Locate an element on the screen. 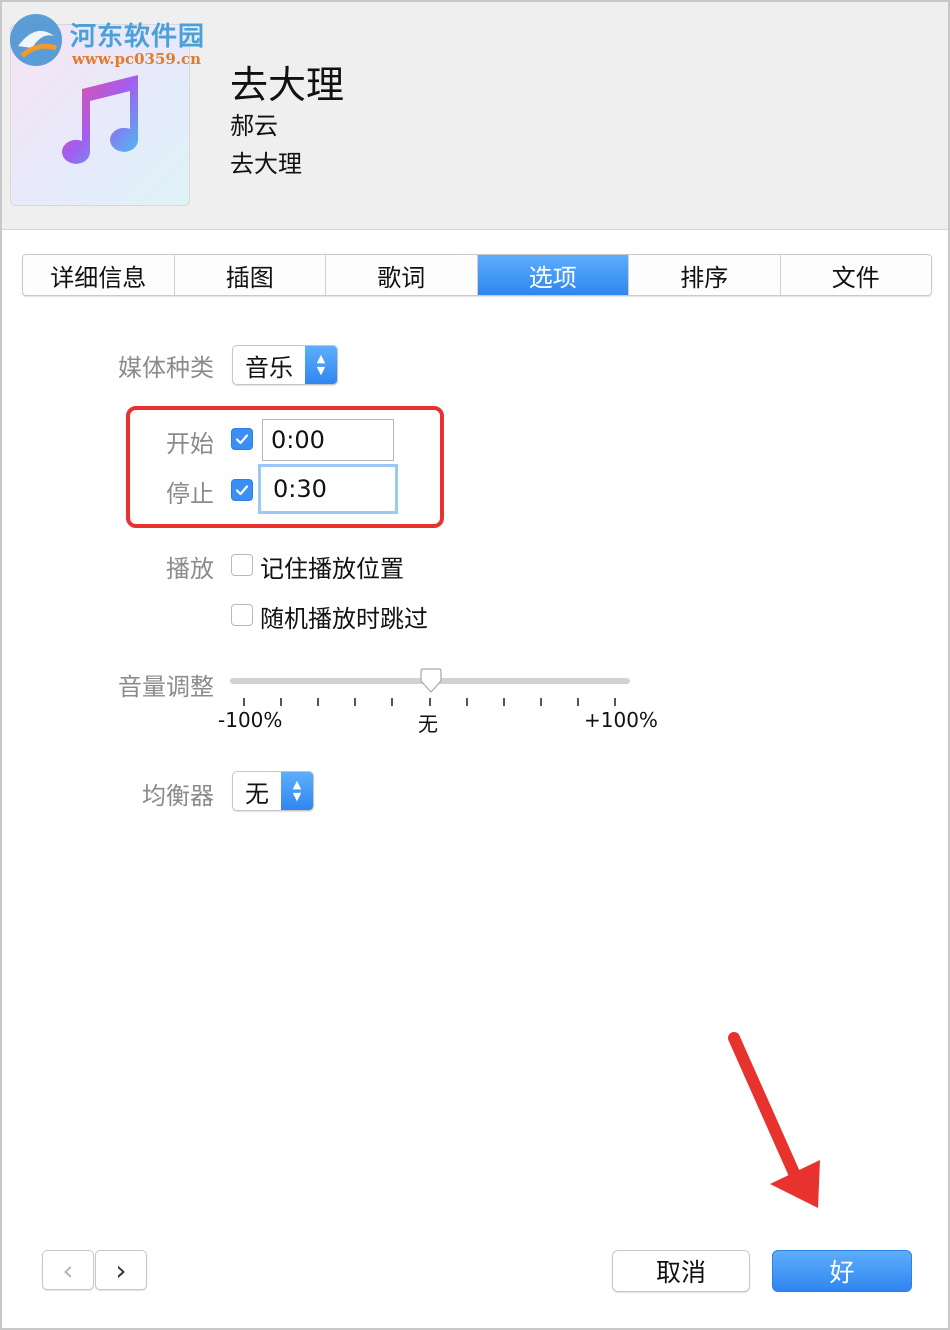  media-kind-label: 媒体种类 is located at coordinates (166, 368).